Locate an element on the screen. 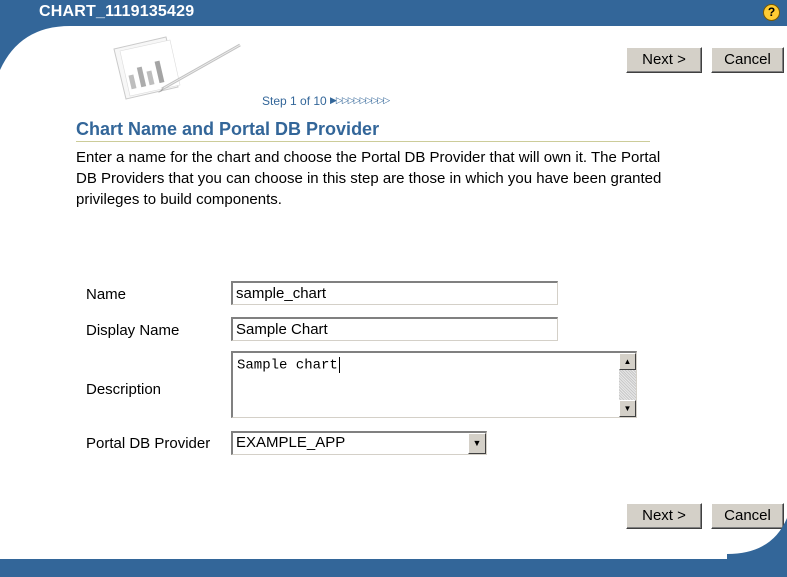 The height and width of the screenshot is (577, 787). section-divider is located at coordinates (363, 141).